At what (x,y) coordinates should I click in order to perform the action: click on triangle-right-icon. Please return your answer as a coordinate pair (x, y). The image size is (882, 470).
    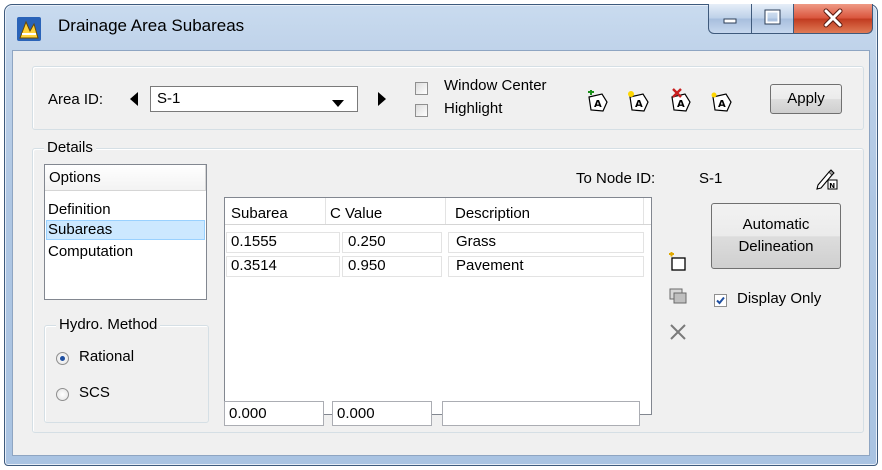
    Looking at the image, I should click on (382, 101).